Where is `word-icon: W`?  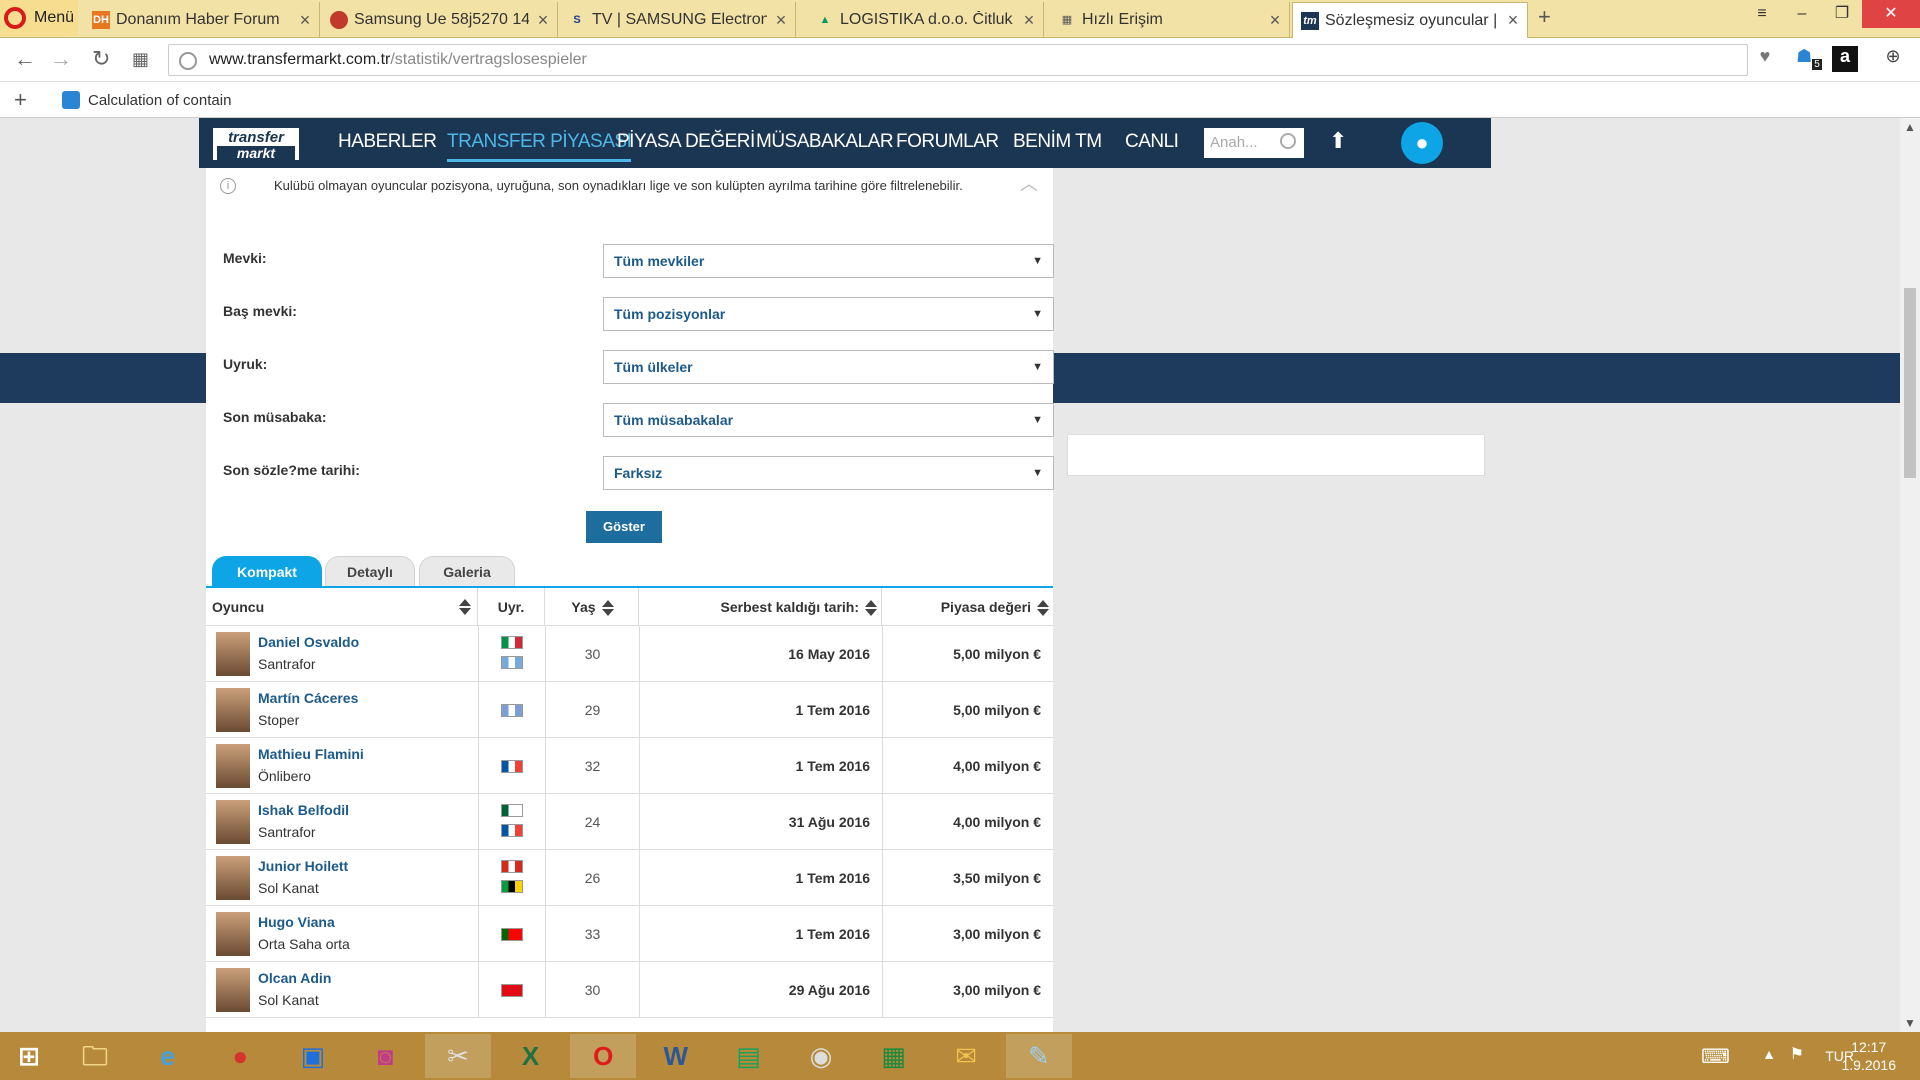
word-icon: W is located at coordinates (676, 1056).